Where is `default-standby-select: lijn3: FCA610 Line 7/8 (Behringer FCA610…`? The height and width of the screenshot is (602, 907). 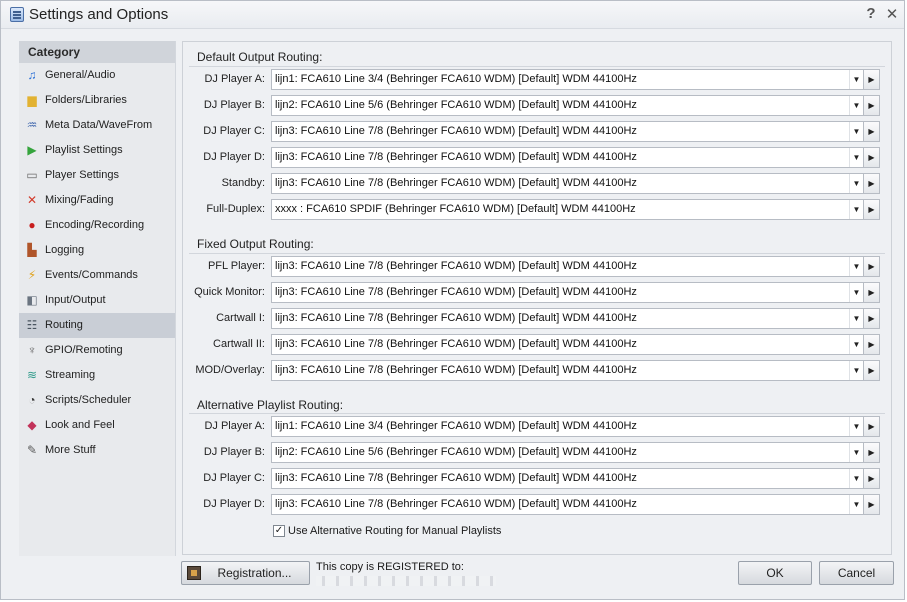
default-standby-select: lijn3: FCA610 Line 7/8 (Behringer FCA610… is located at coordinates (567, 183).